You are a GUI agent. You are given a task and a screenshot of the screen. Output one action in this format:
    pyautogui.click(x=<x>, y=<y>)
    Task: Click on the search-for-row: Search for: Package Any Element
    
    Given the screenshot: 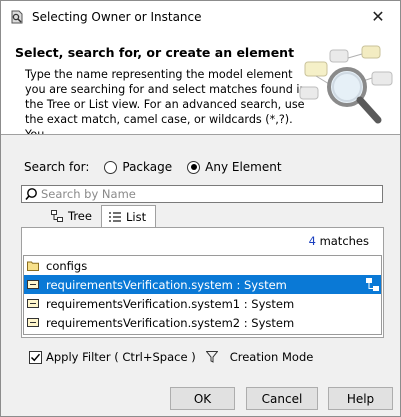 What is the action you would take?
    pyautogui.click(x=153, y=167)
    